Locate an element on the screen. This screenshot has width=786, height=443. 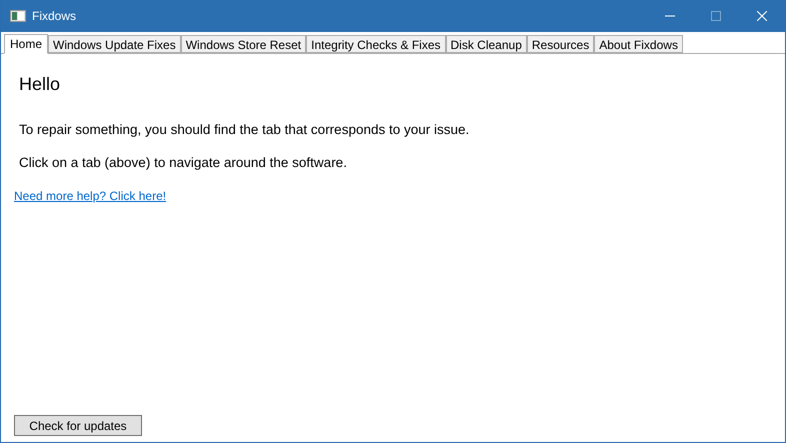
app-icon is located at coordinates (18, 16).